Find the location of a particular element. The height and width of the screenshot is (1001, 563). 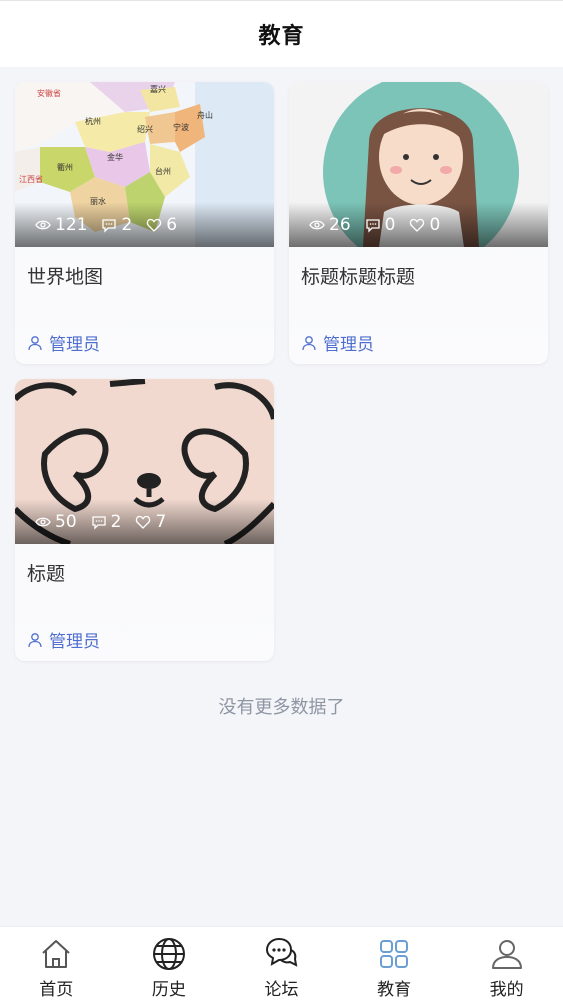

views-count: 121 is located at coordinates (71, 225).